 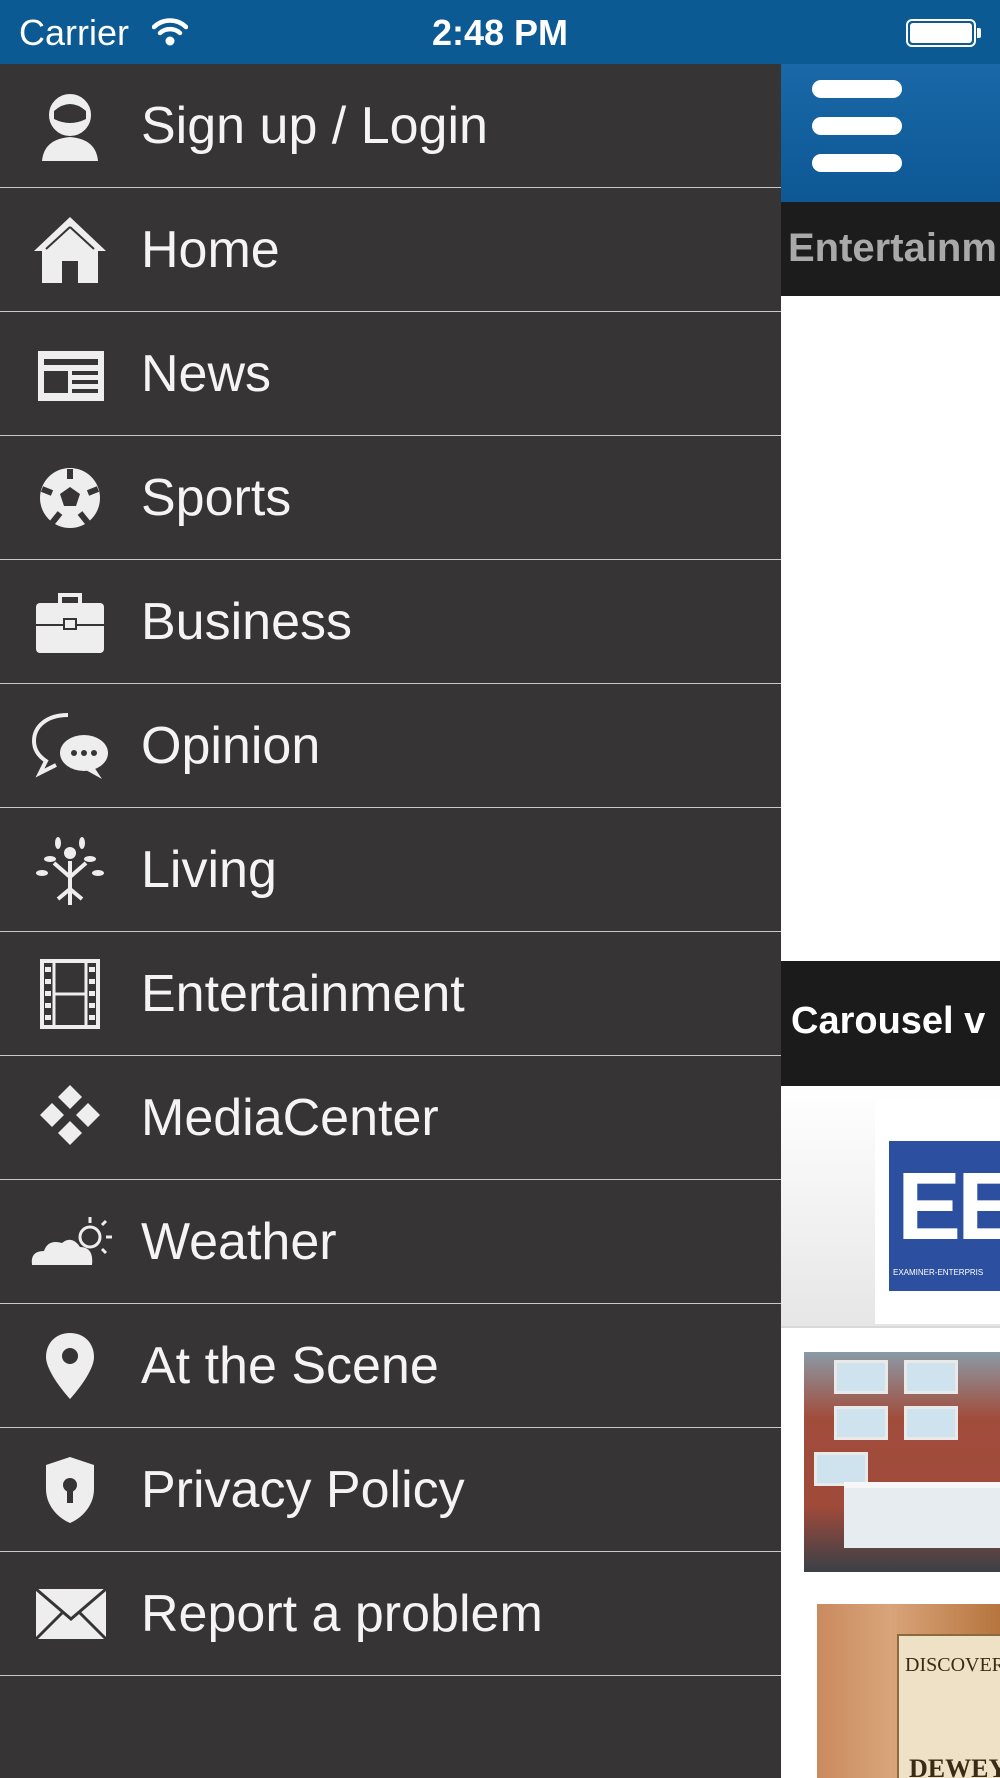 What do you see at coordinates (231, 746) in the screenshot?
I see `menu-item-label: Opinion` at bounding box center [231, 746].